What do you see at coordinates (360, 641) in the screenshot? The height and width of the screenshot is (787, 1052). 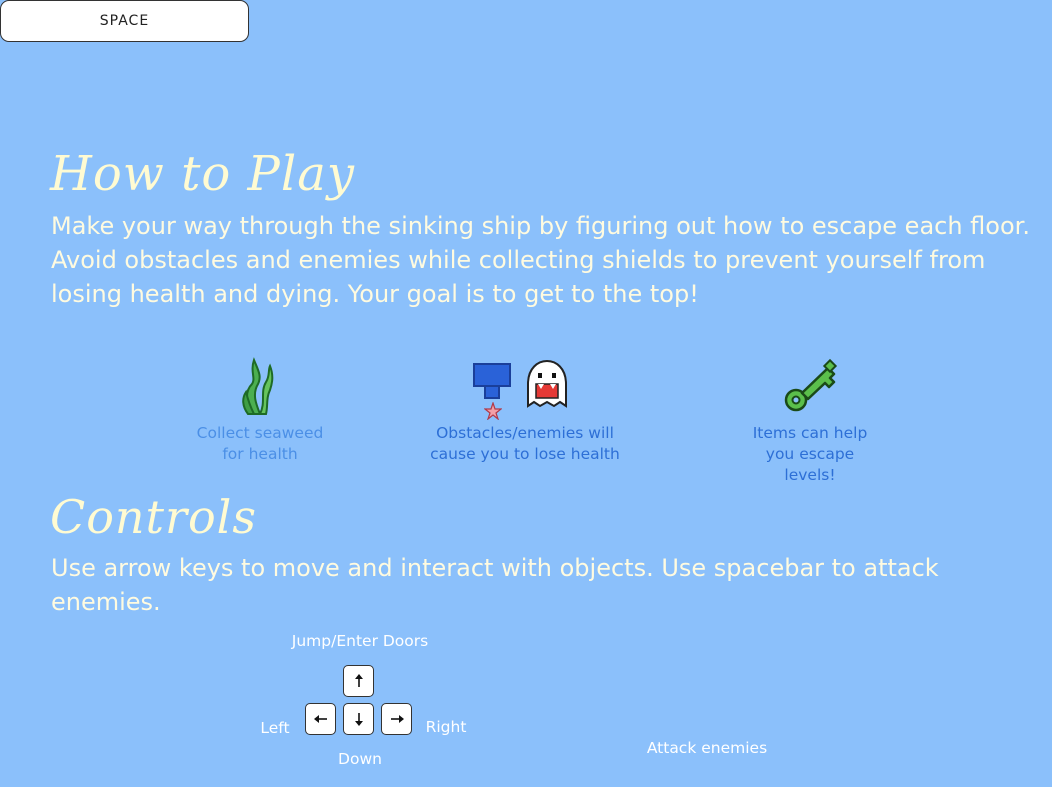 I see `up-key-label: Jump/Enter Doors` at bounding box center [360, 641].